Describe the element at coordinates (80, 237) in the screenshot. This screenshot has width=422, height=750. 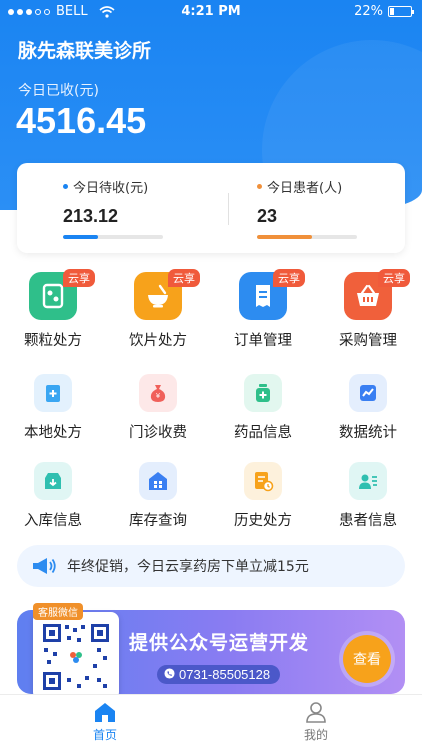
I see `pending-progress-bar` at that location.